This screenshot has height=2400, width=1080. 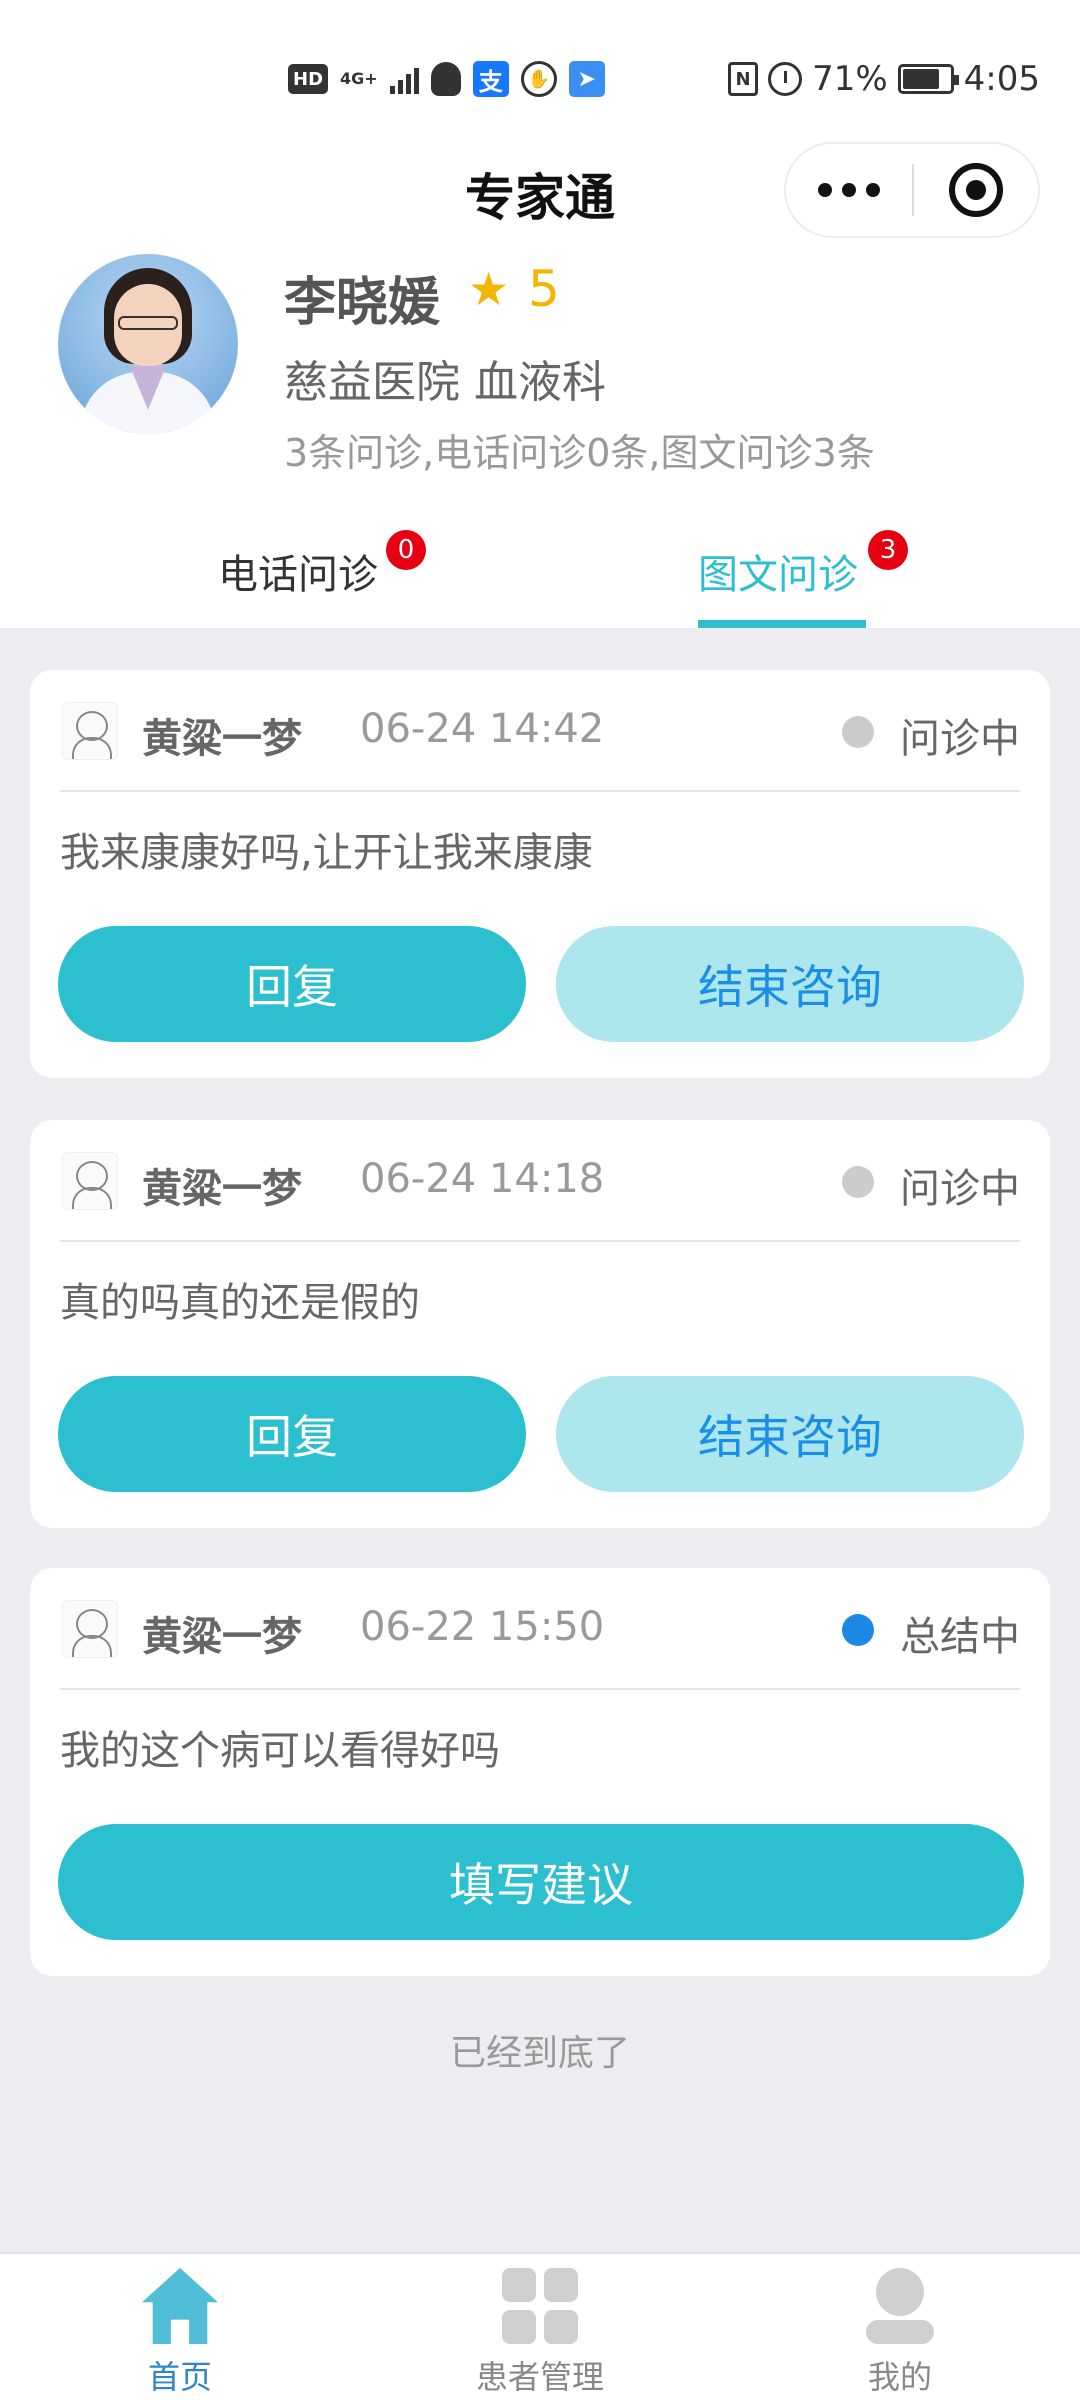 What do you see at coordinates (538, 79) in the screenshot?
I see `hand-icon: ✋` at bounding box center [538, 79].